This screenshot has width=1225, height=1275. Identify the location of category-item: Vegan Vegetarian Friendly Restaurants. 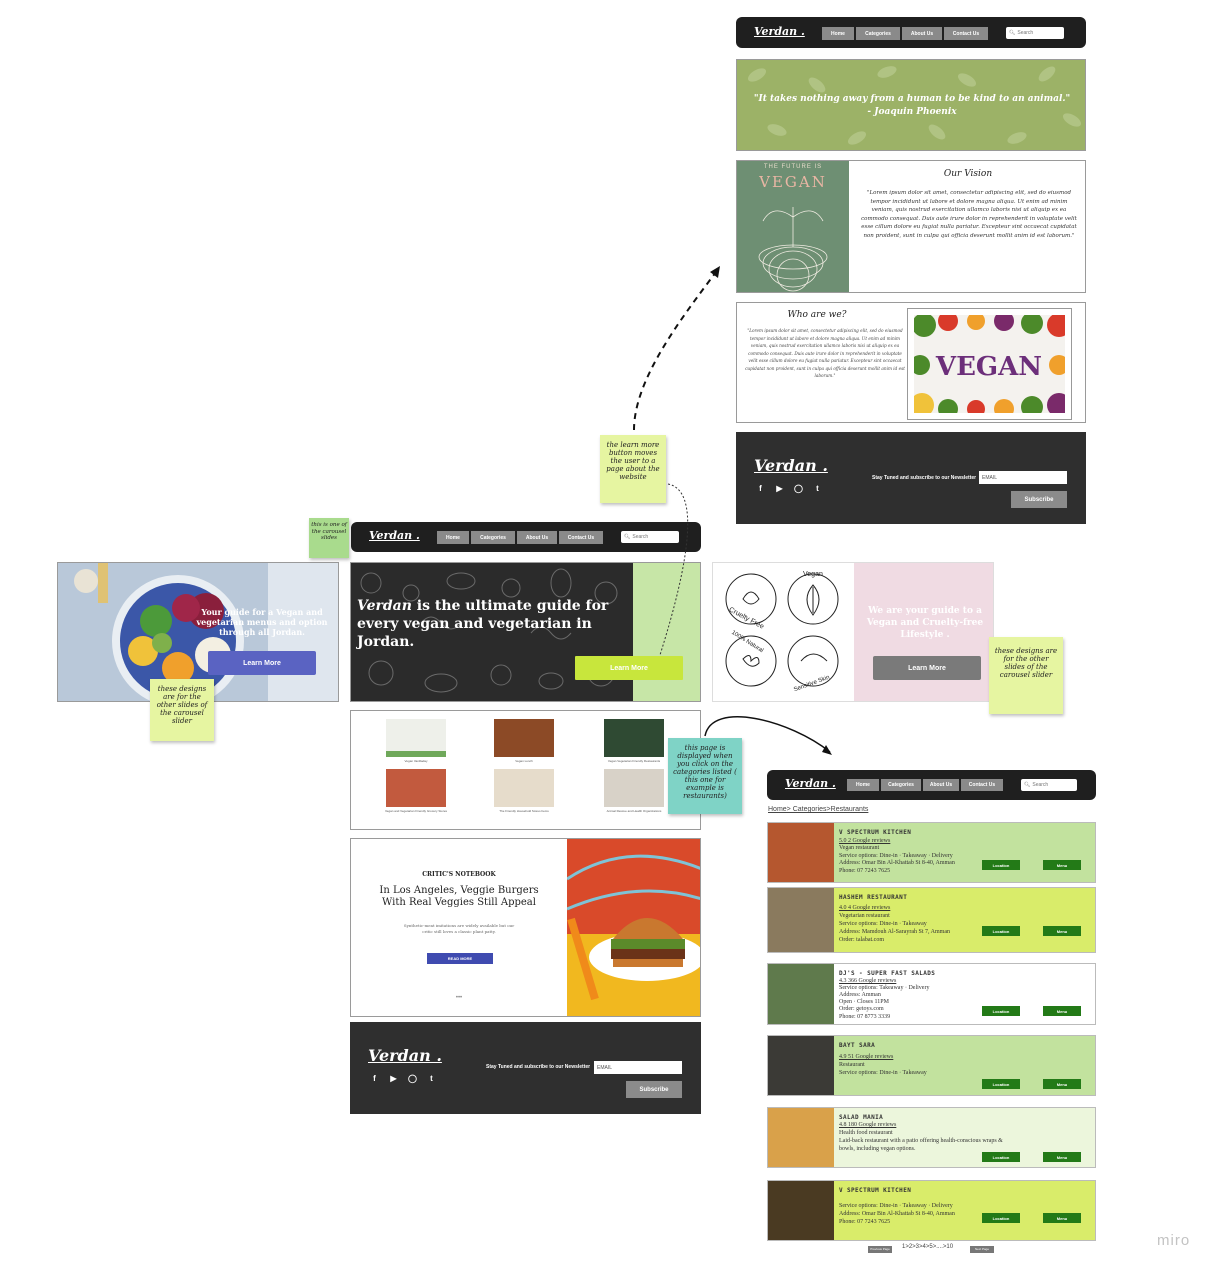
(634, 741).